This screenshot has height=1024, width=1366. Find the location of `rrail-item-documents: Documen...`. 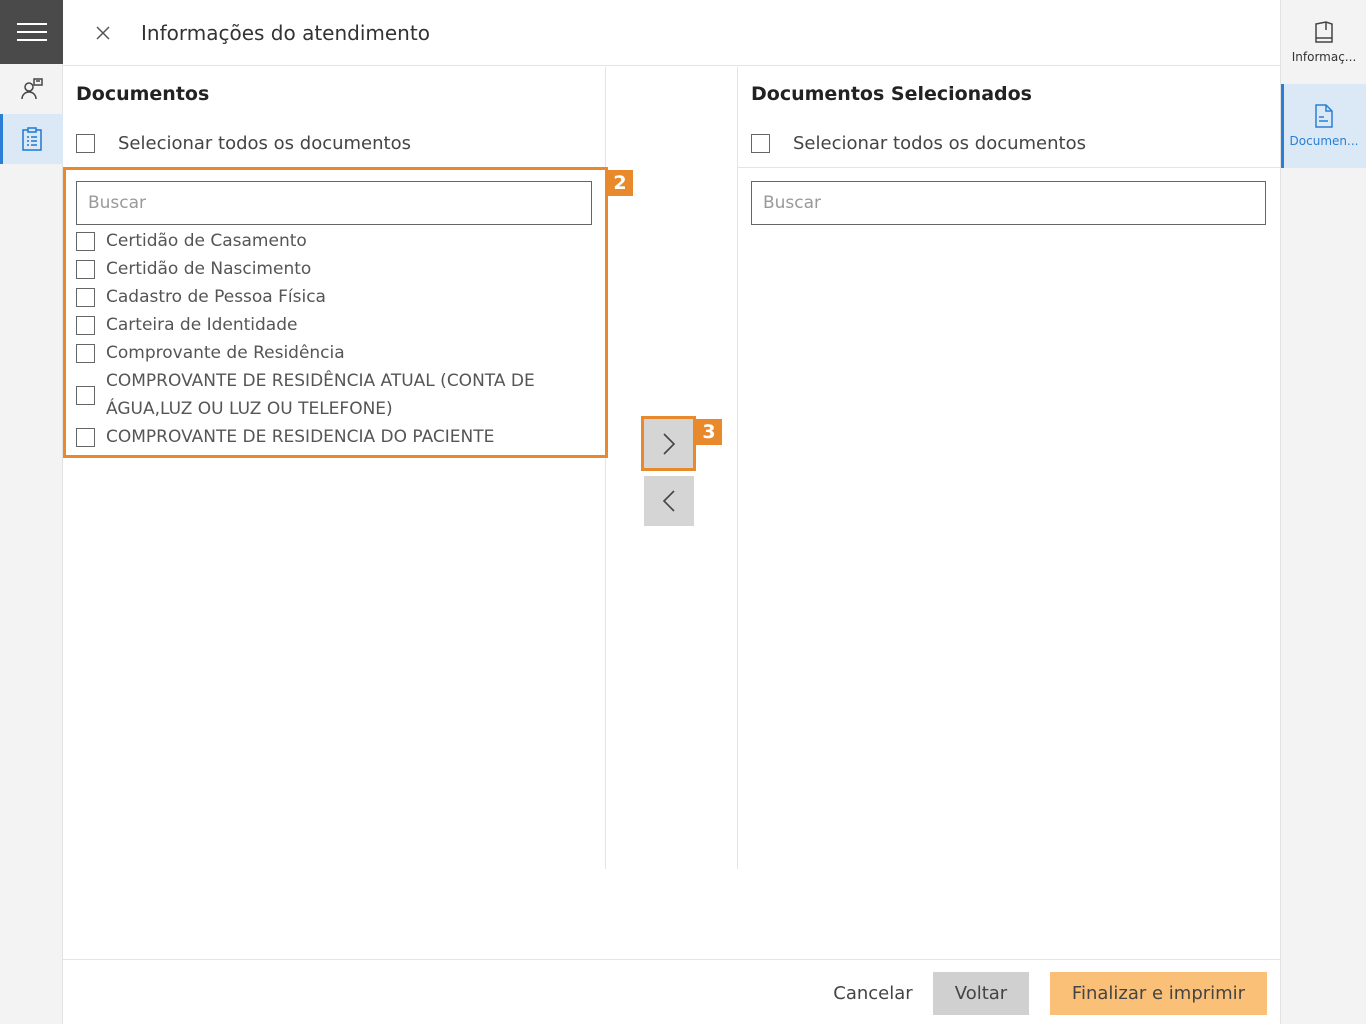

rrail-item-documents: Documen... is located at coordinates (1323, 126).